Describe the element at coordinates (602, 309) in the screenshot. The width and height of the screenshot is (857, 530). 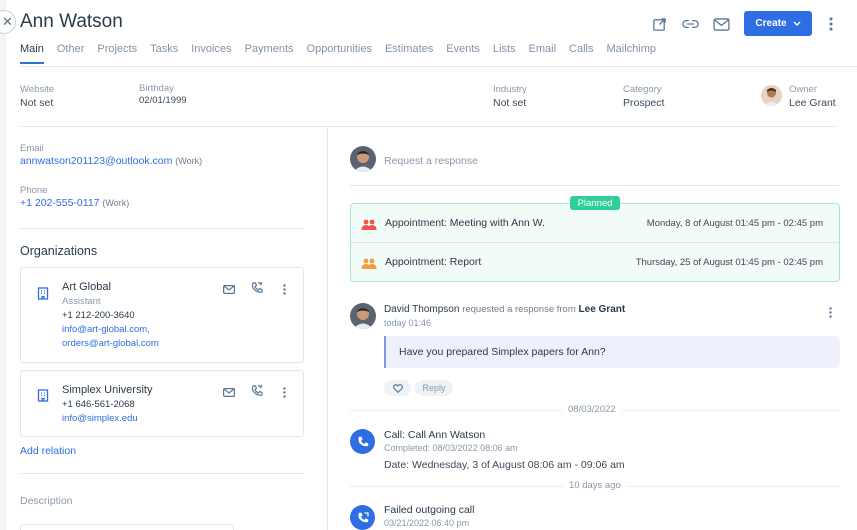
I see `request-target: Lee Grant` at that location.